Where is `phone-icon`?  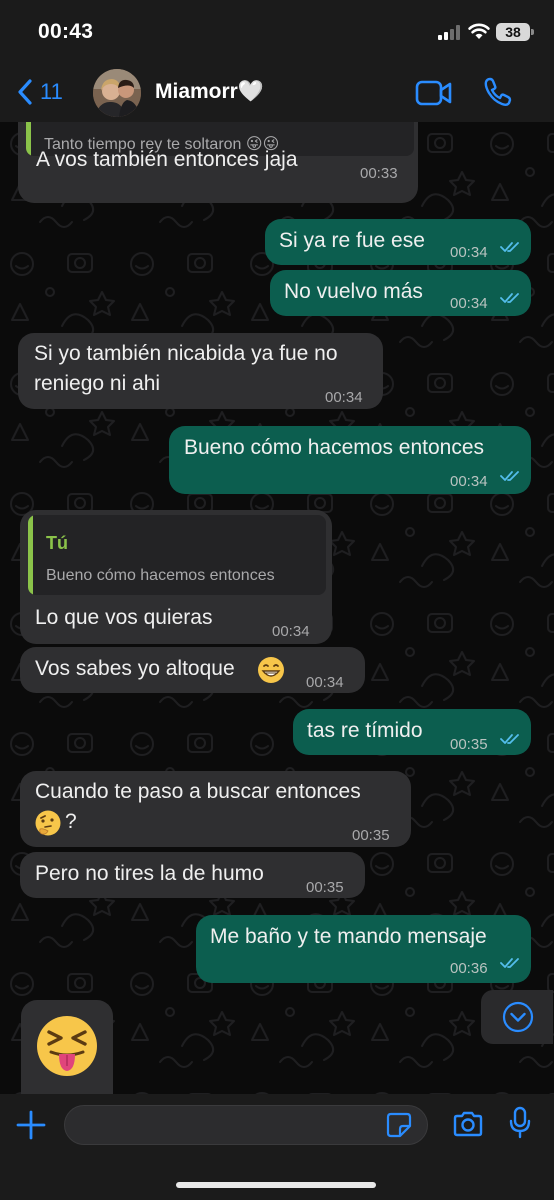 phone-icon is located at coordinates (498, 92).